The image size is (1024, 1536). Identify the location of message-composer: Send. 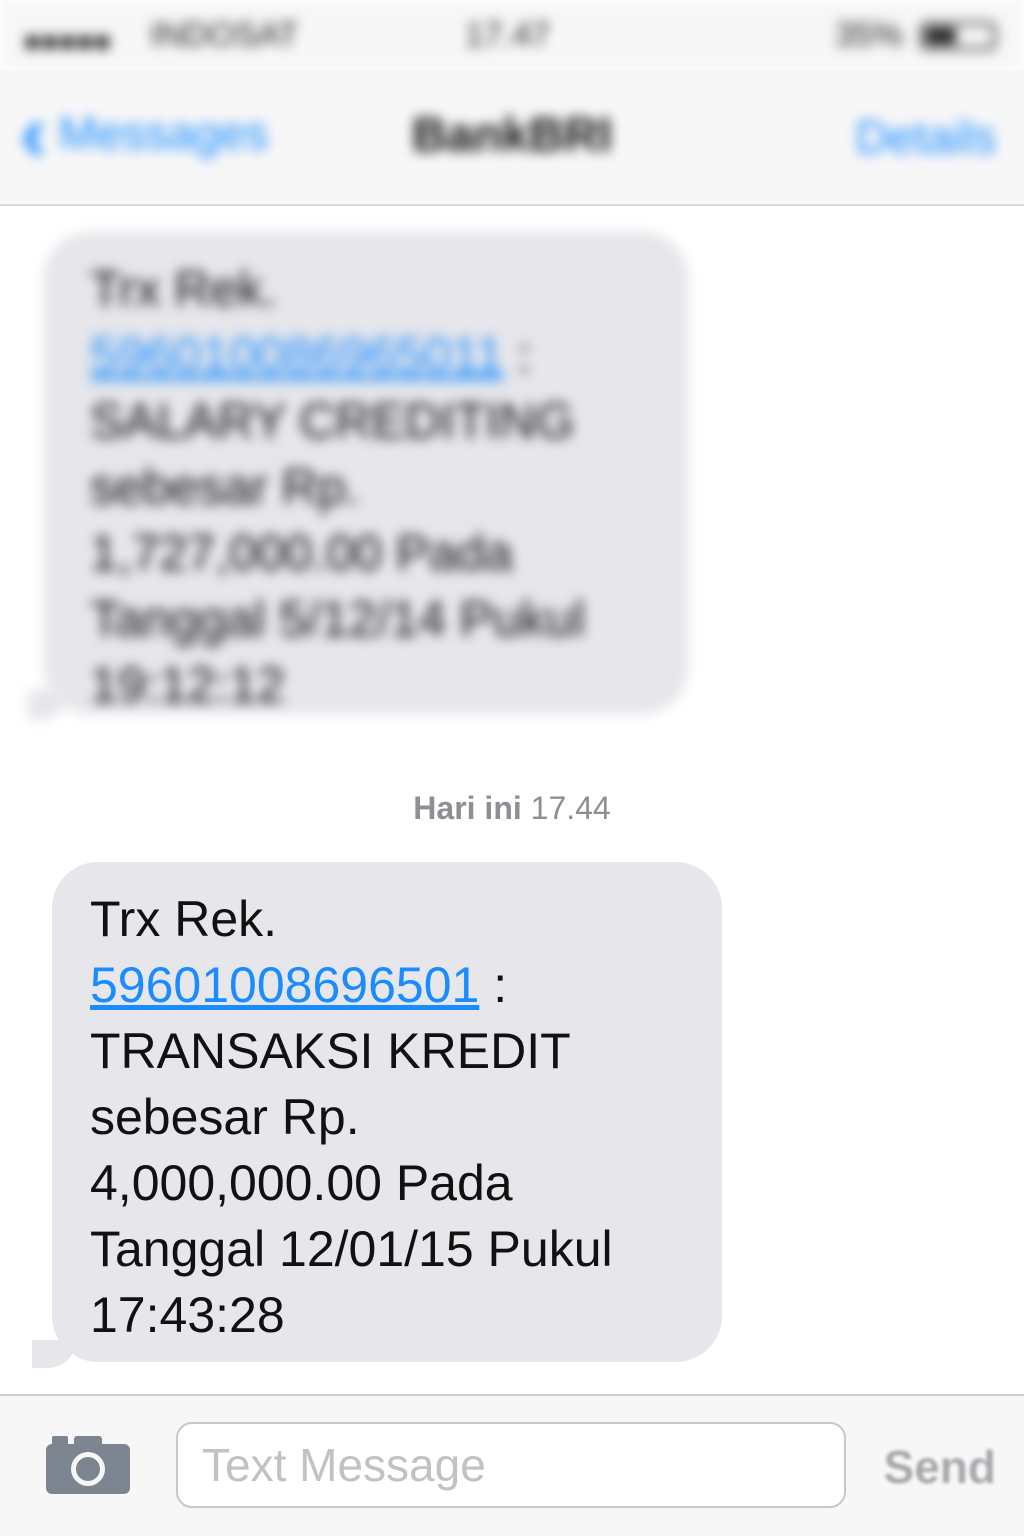
(512, 1465).